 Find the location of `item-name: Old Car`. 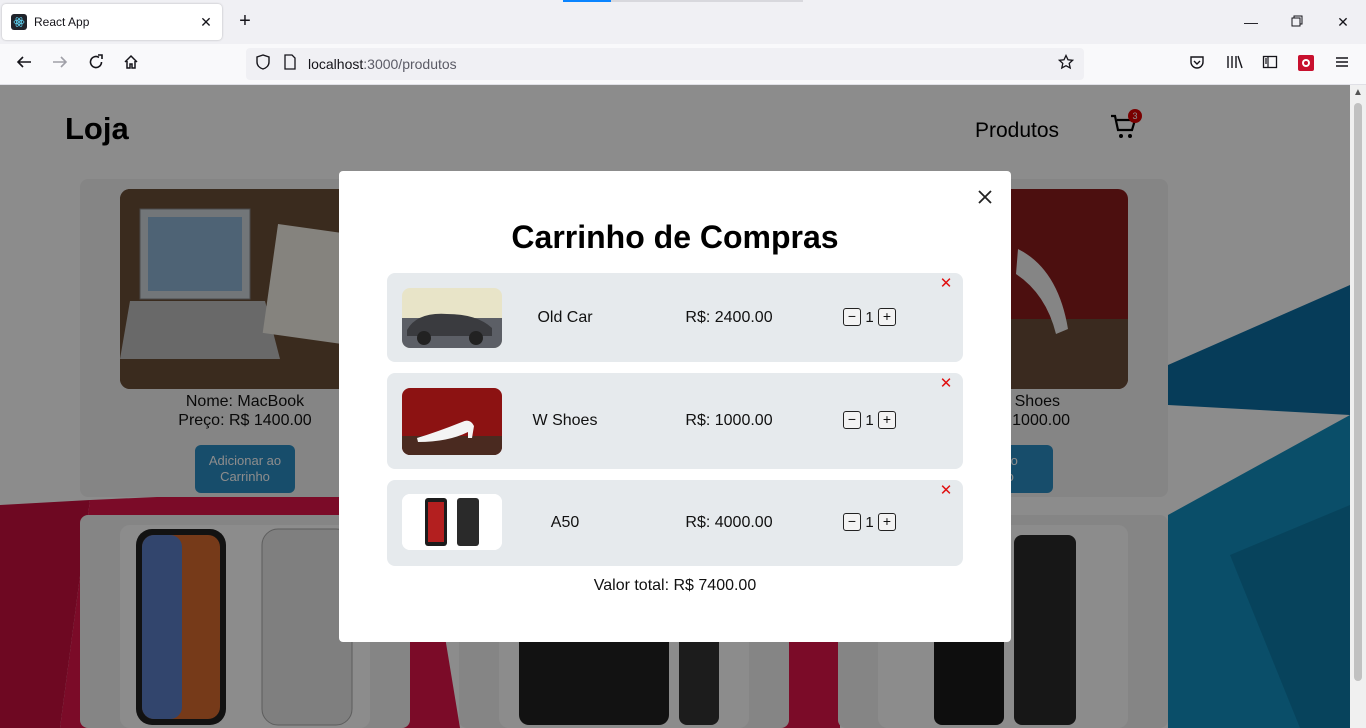

item-name: Old Car is located at coordinates (565, 317).